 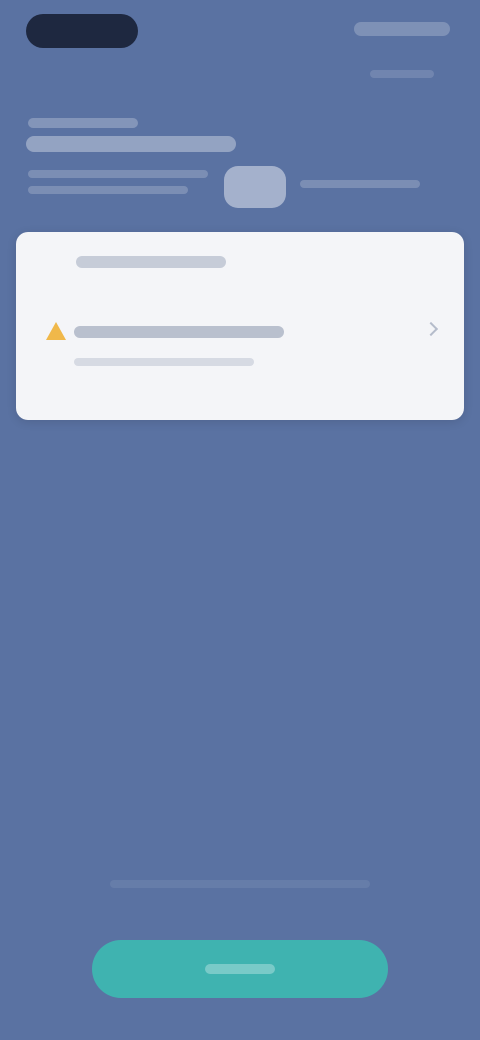 I want to click on header-eyebrow, so click(x=83, y=123).